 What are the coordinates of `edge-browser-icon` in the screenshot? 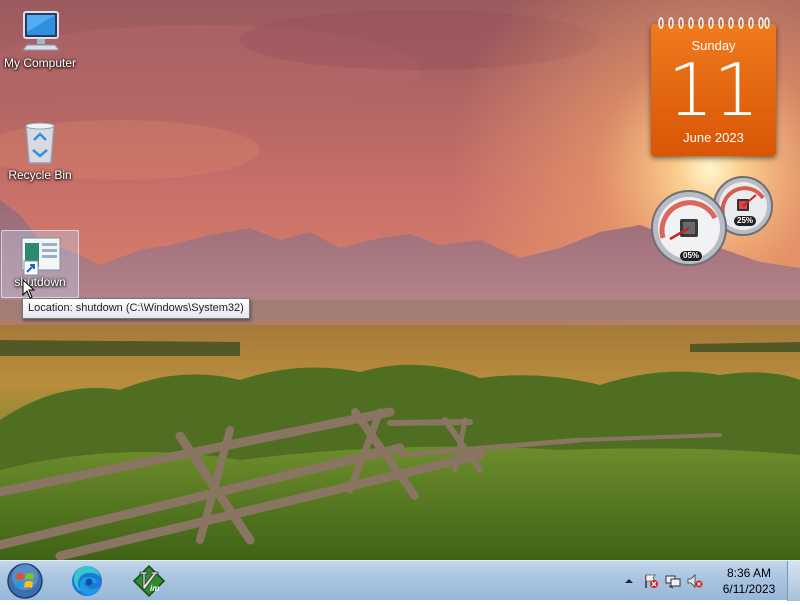 It's located at (87, 580).